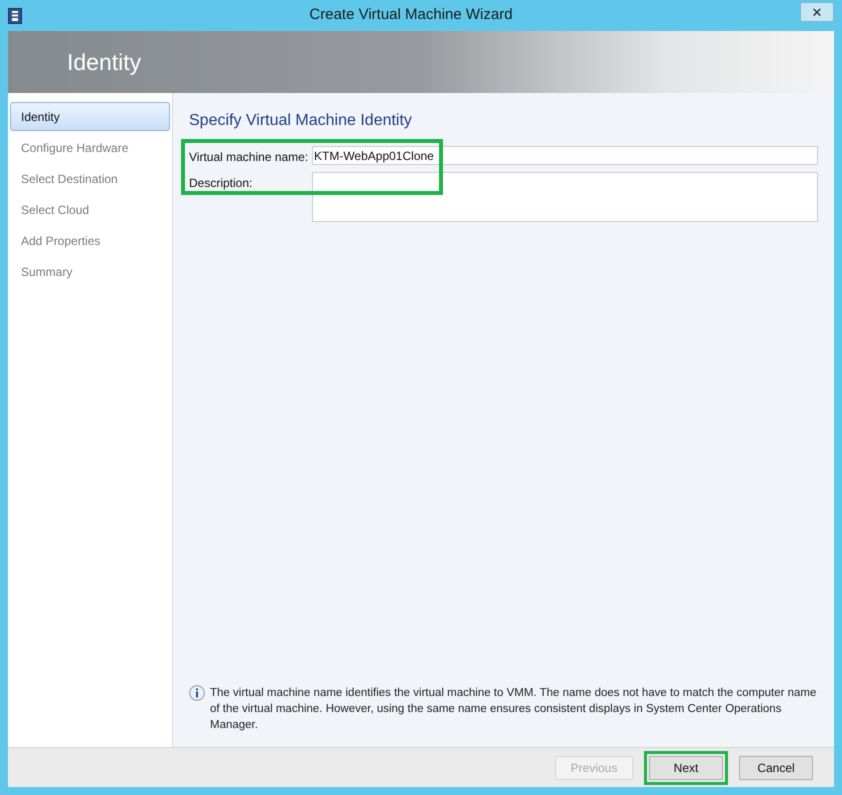 The image size is (842, 795). What do you see at coordinates (104, 62) in the screenshot?
I see `page-title: Identity` at bounding box center [104, 62].